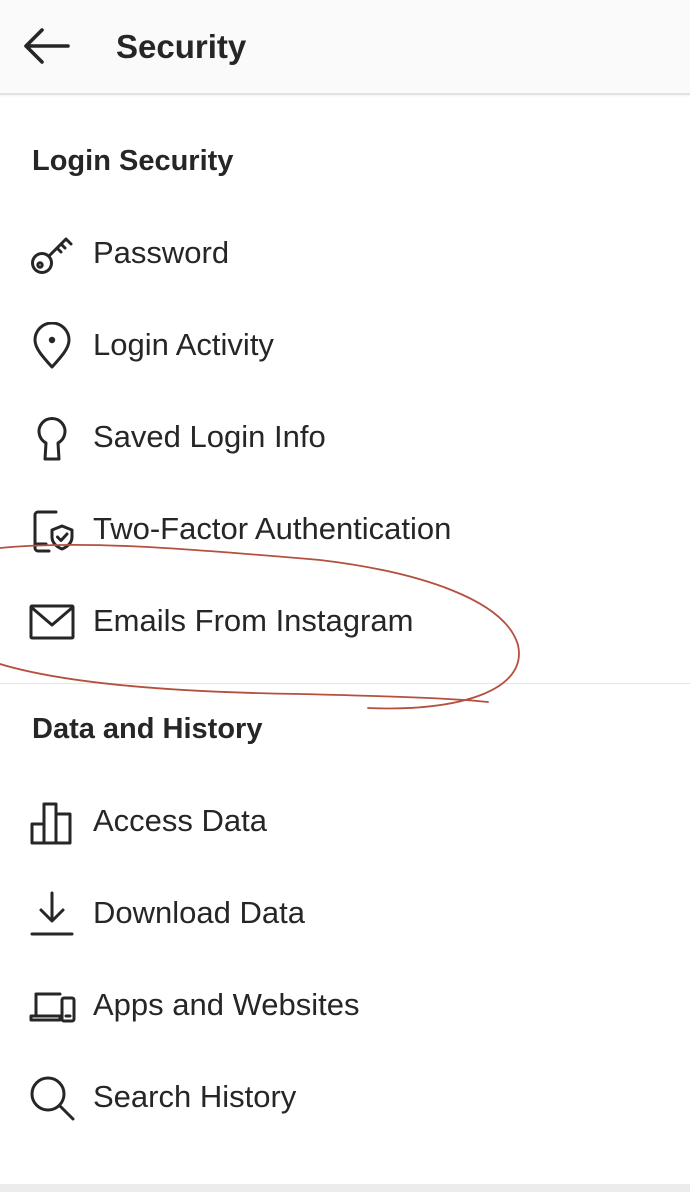 This screenshot has height=1192, width=690. I want to click on search-icon, so click(52, 1098).